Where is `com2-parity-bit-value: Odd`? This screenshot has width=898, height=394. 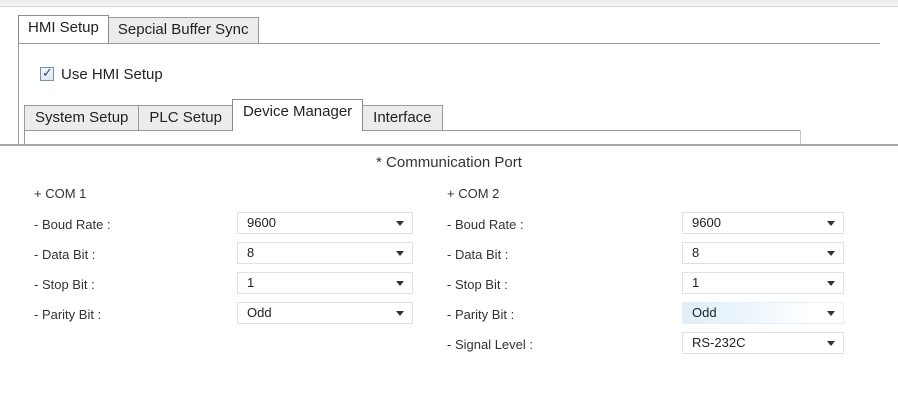 com2-parity-bit-value: Odd is located at coordinates (704, 312).